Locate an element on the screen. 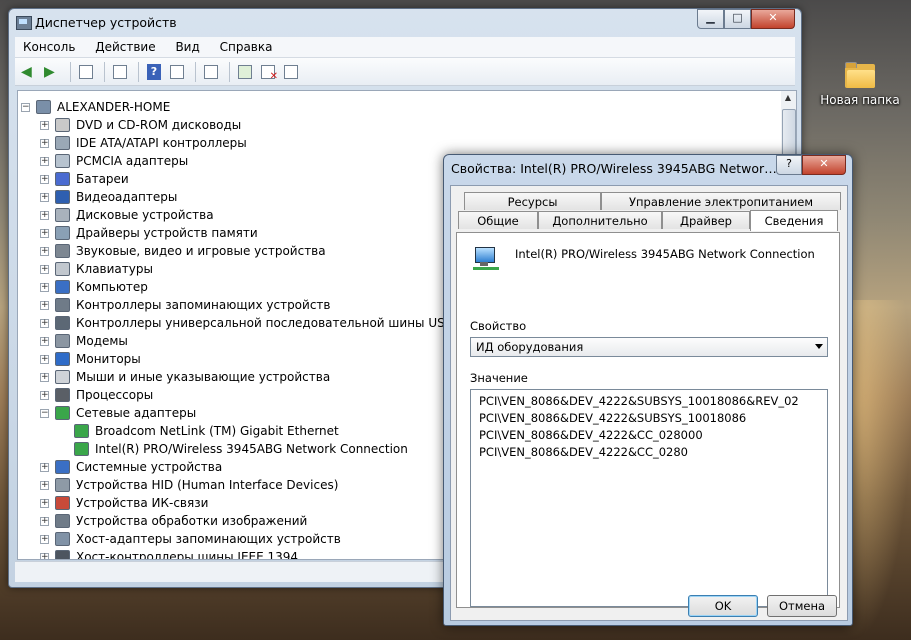 The width and height of the screenshot is (911, 640). property-label: Свойство is located at coordinates (498, 326).